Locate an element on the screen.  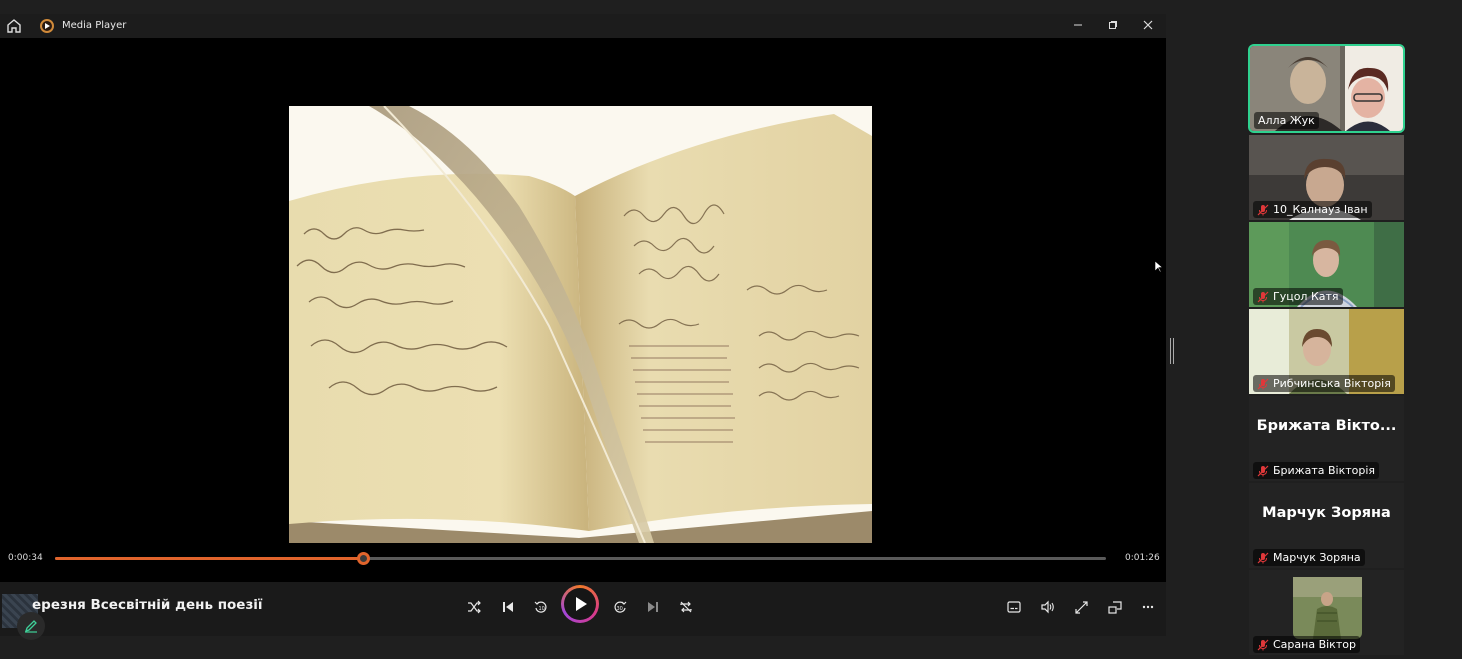
next-button is located at coordinates (653, 607).